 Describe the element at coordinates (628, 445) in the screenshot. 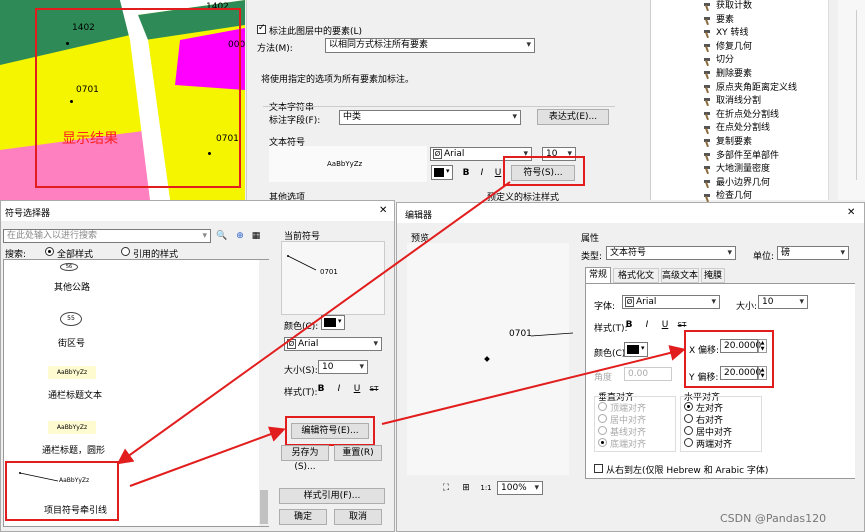

I see `valign-bottom-label: 底端对齐` at that location.